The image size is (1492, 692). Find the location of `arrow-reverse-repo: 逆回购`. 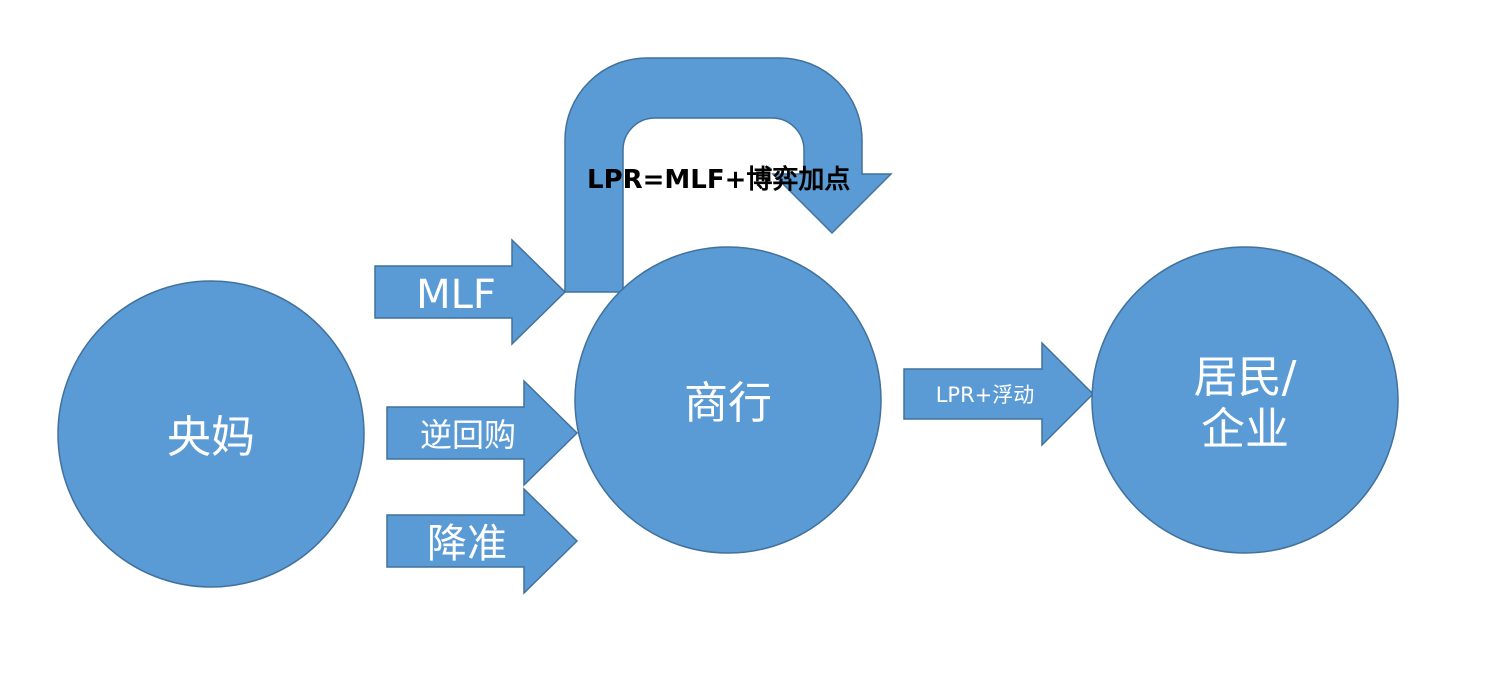

arrow-reverse-repo: 逆回购 is located at coordinates (482, 433).